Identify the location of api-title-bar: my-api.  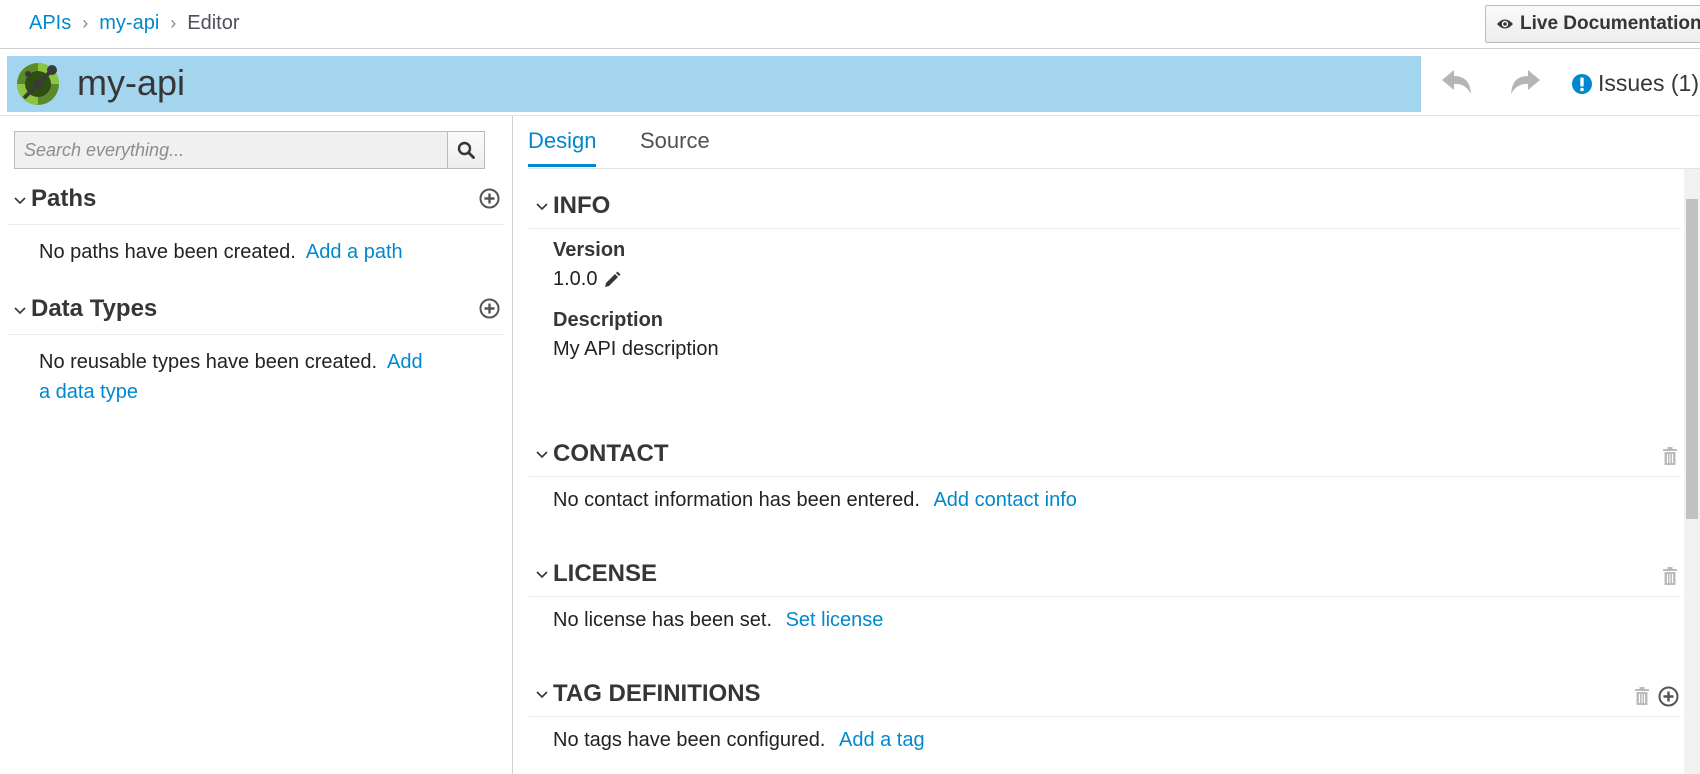
(714, 84).